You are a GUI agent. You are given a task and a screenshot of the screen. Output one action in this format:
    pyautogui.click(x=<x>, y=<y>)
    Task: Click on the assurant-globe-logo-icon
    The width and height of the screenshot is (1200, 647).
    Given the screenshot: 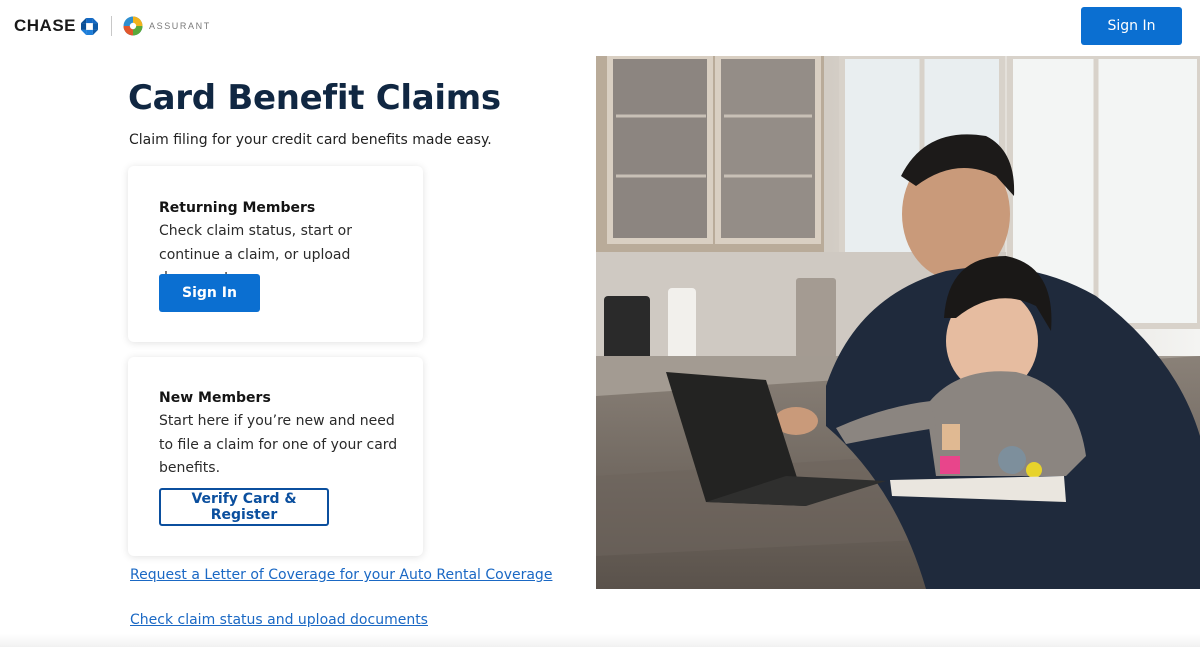 What is the action you would take?
    pyautogui.click(x=133, y=26)
    